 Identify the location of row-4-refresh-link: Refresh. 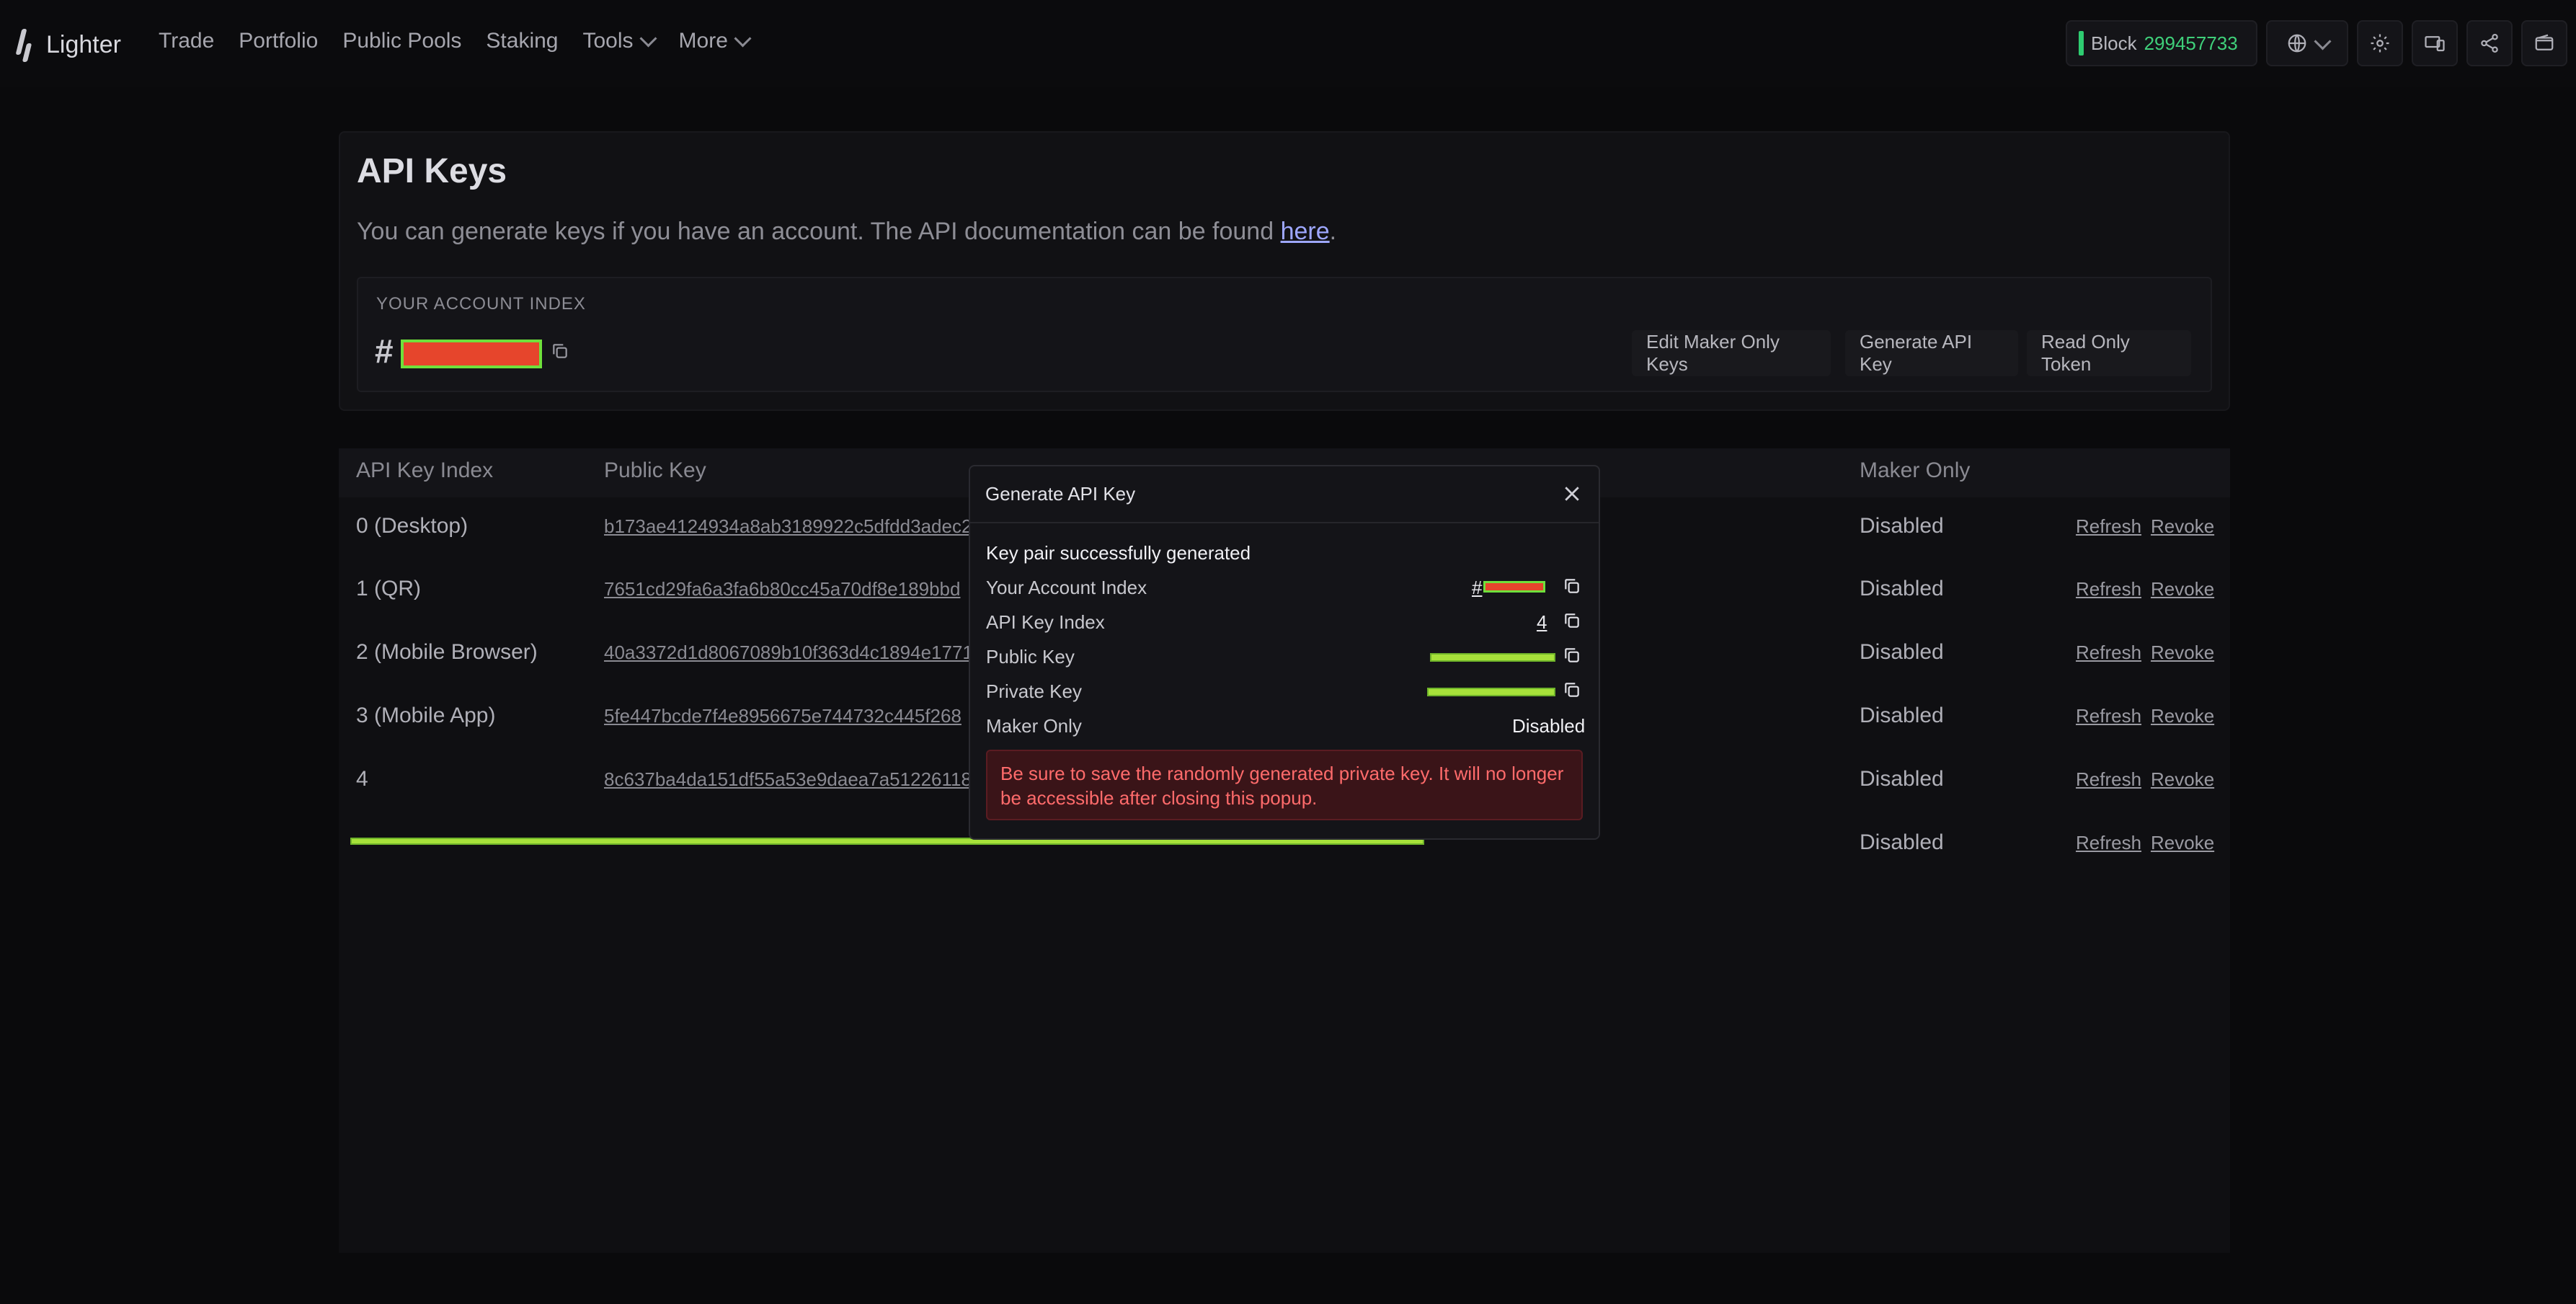
(2108, 779).